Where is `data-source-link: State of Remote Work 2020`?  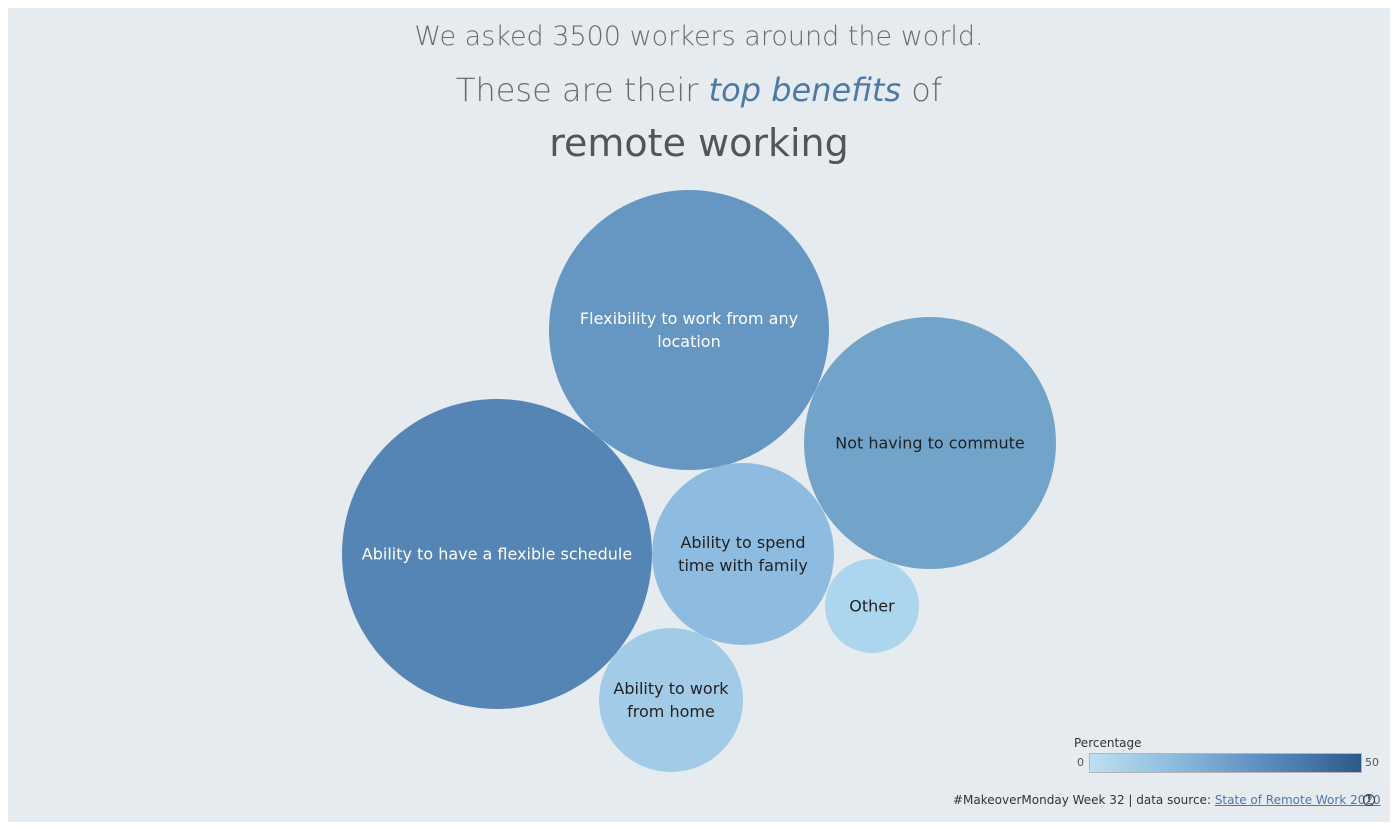
data-source-link: State of Remote Work 2020 is located at coordinates (1298, 800).